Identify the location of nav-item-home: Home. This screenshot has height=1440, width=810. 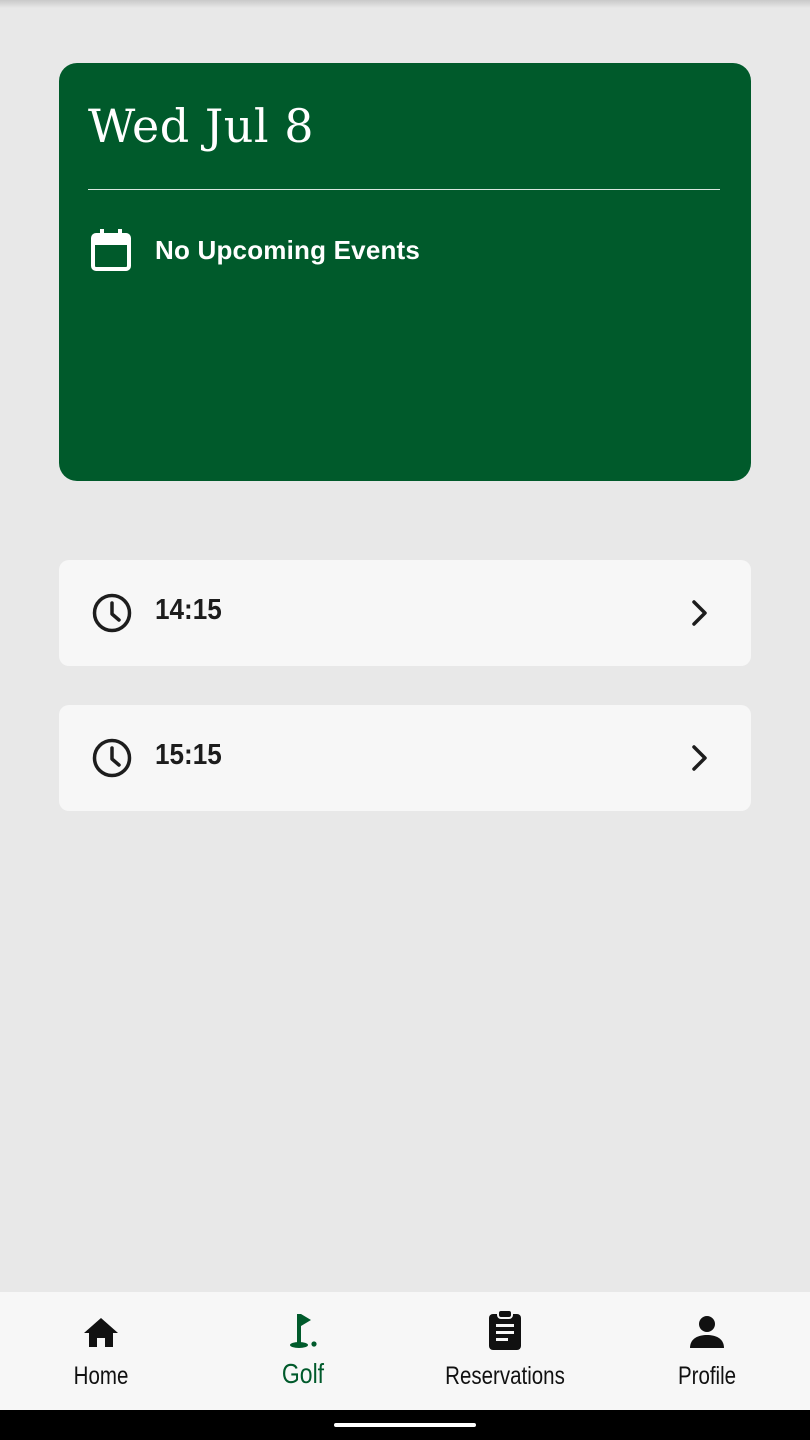
(101, 1351).